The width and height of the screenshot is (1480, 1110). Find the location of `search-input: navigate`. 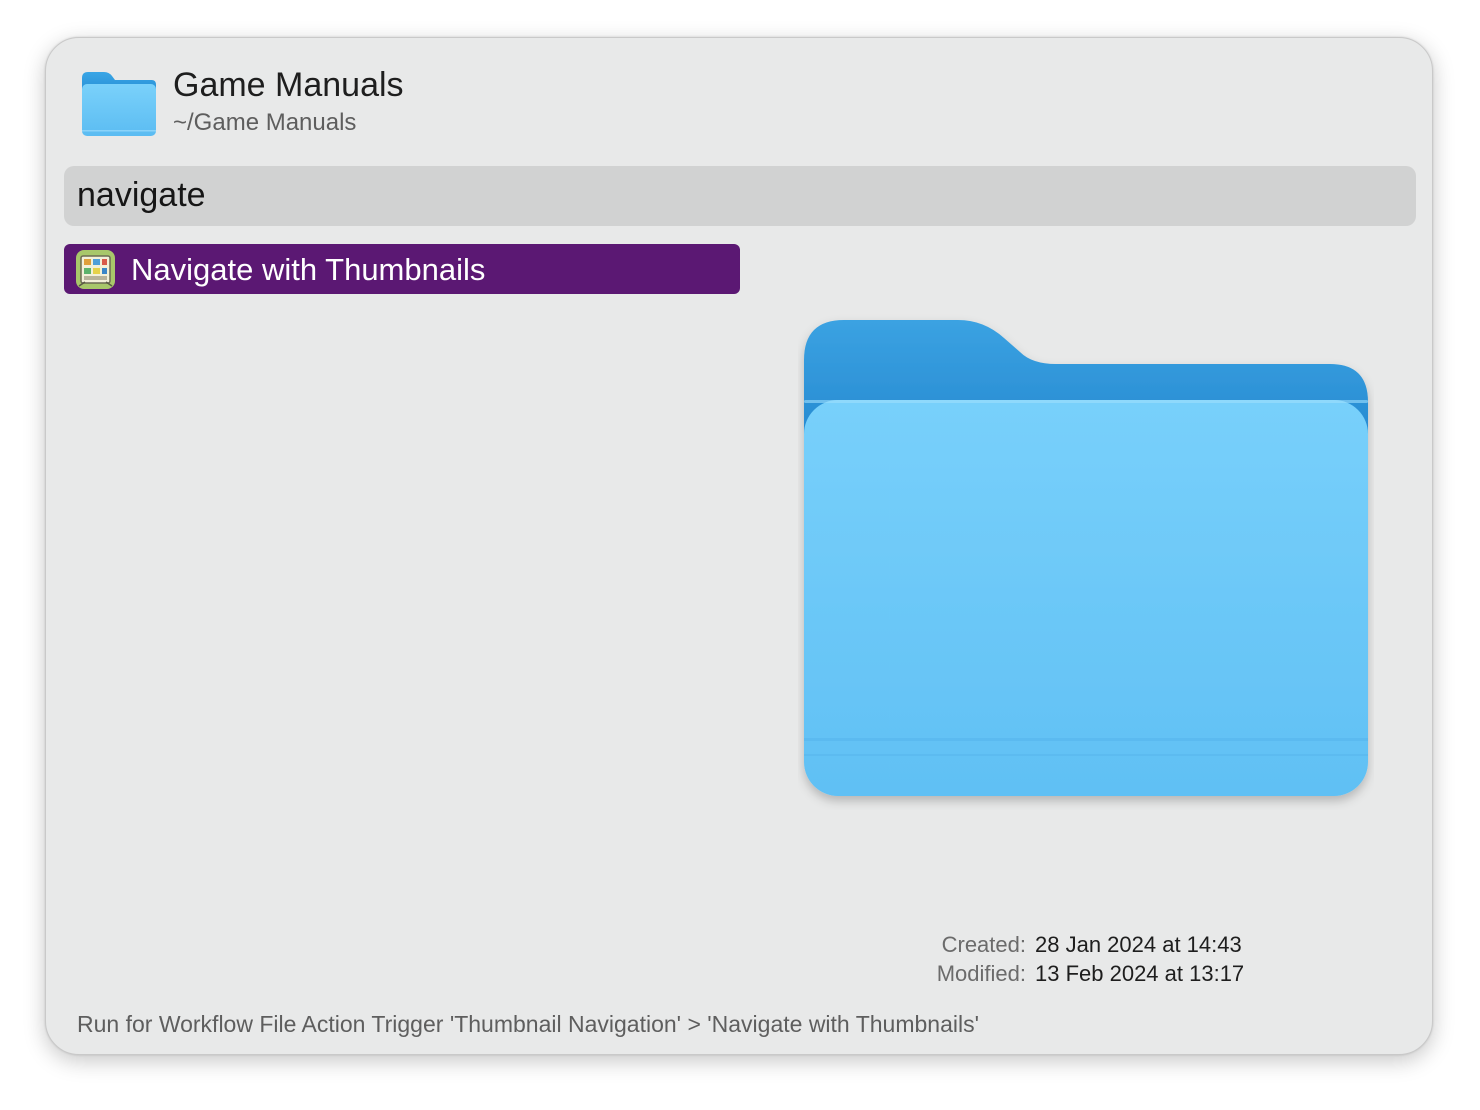

search-input: navigate is located at coordinates (740, 196).